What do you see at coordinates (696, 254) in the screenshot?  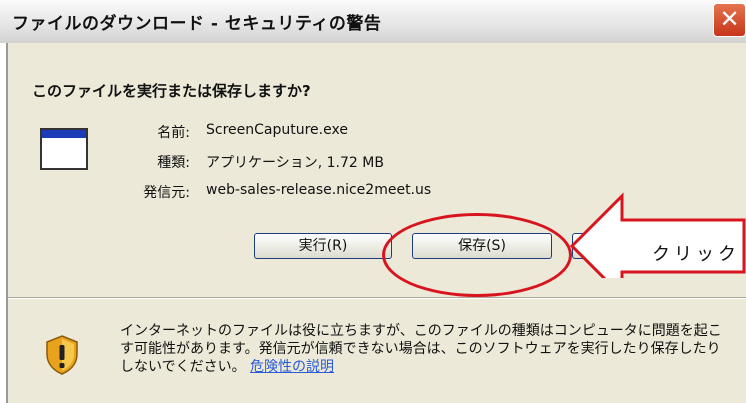 I see `callout-text: クリック` at bounding box center [696, 254].